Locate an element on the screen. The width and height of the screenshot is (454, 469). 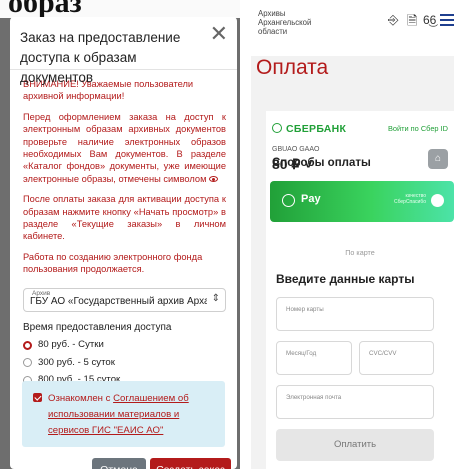
site-logo: Архивы Архангельской области is located at coordinates (284, 22).